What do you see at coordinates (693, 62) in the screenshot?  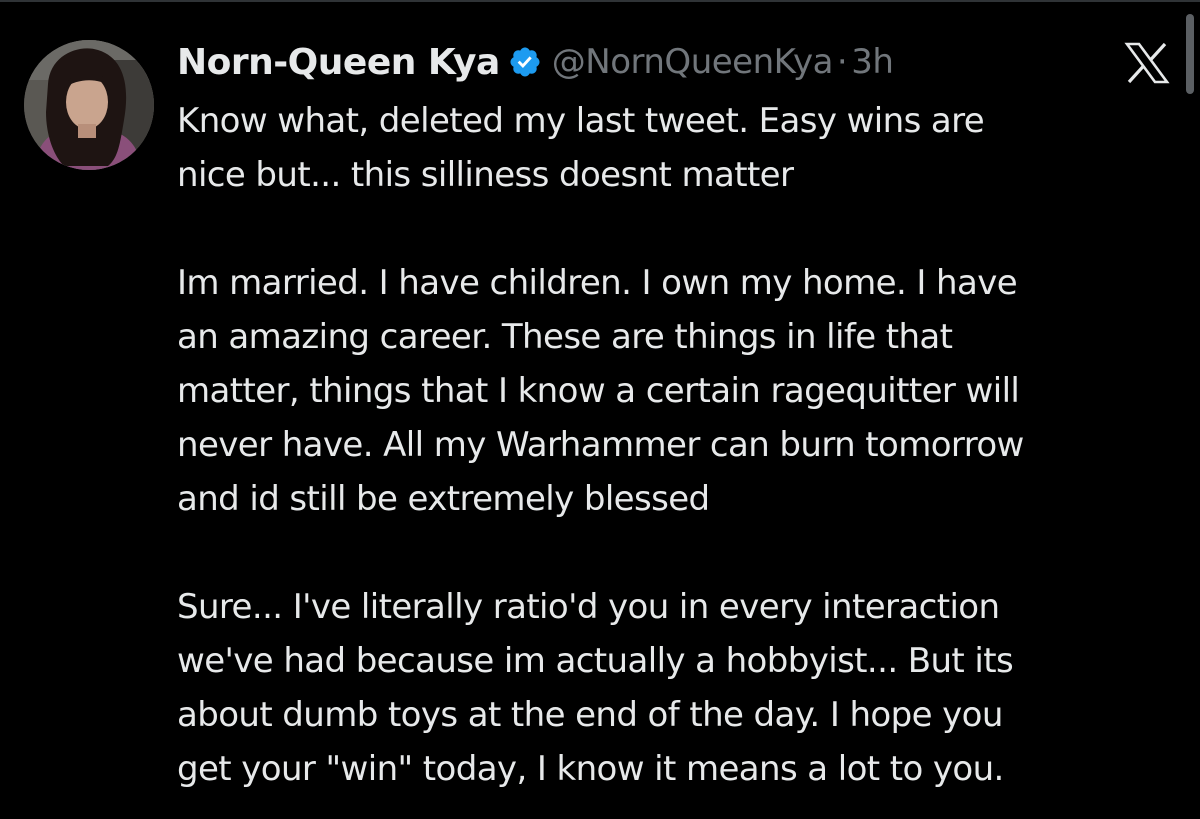 I see `handle: @NornQueenKya` at bounding box center [693, 62].